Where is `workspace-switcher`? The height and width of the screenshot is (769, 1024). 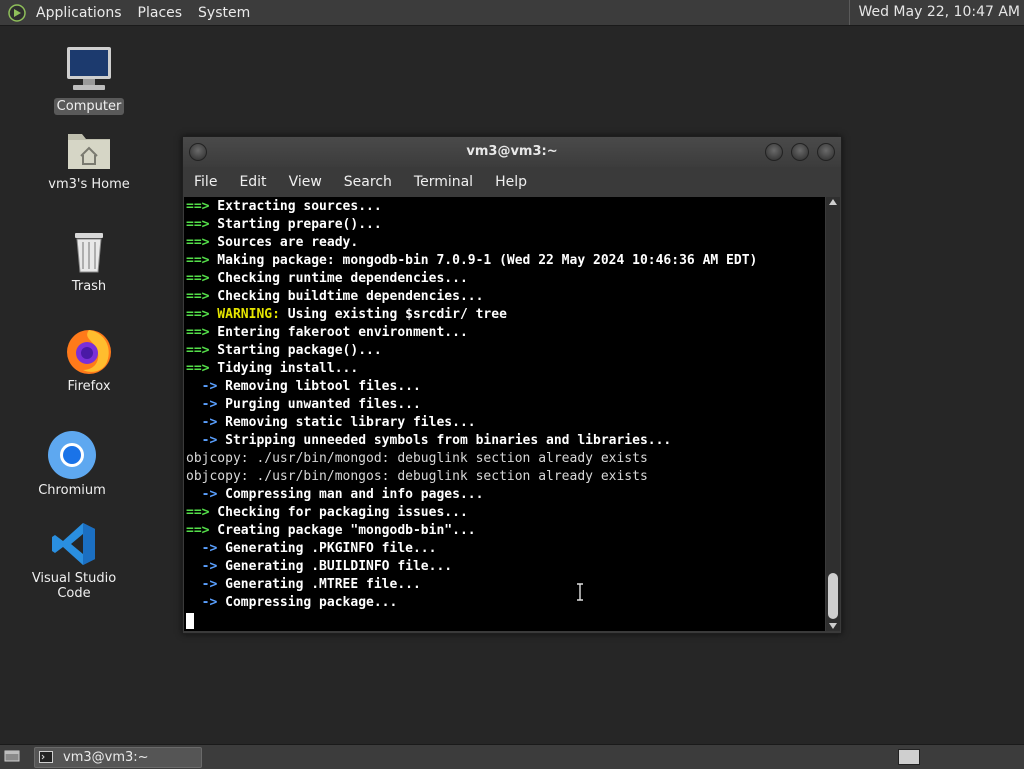
workspace-switcher is located at coordinates (909, 757).